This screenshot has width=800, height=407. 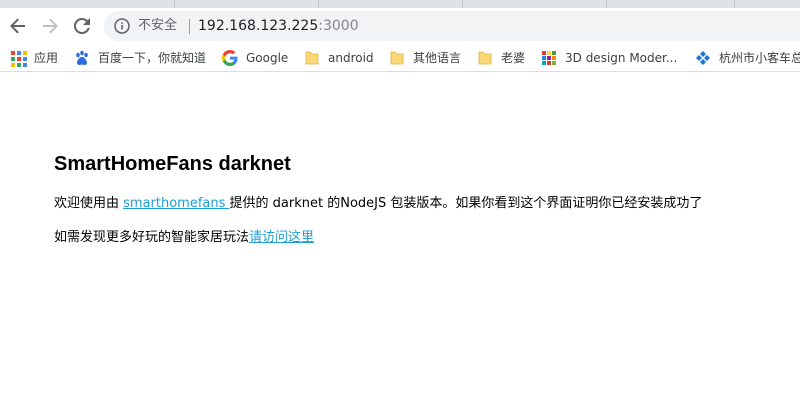 What do you see at coordinates (172, 164) in the screenshot?
I see `page-title: SmartHomeFans darknet` at bounding box center [172, 164].